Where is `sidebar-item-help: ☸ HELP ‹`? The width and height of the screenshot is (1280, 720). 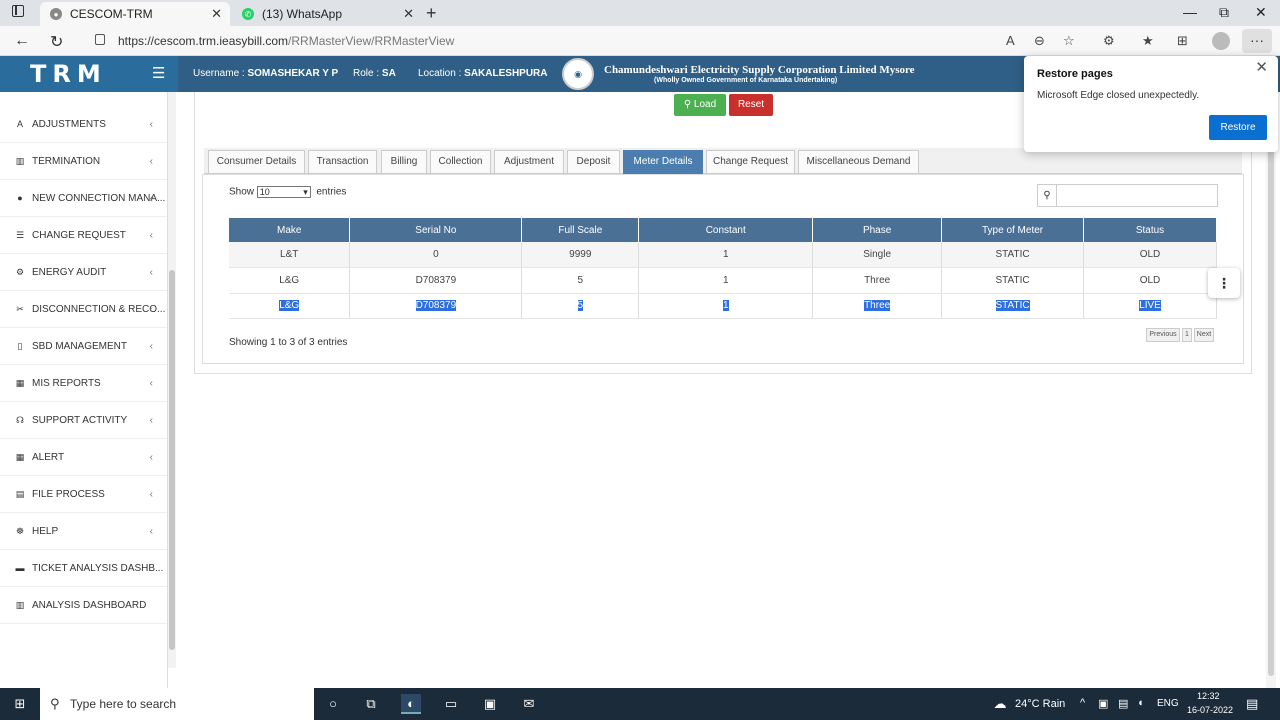
sidebar-item-help: ☸ HELP ‹ is located at coordinates (83, 531).